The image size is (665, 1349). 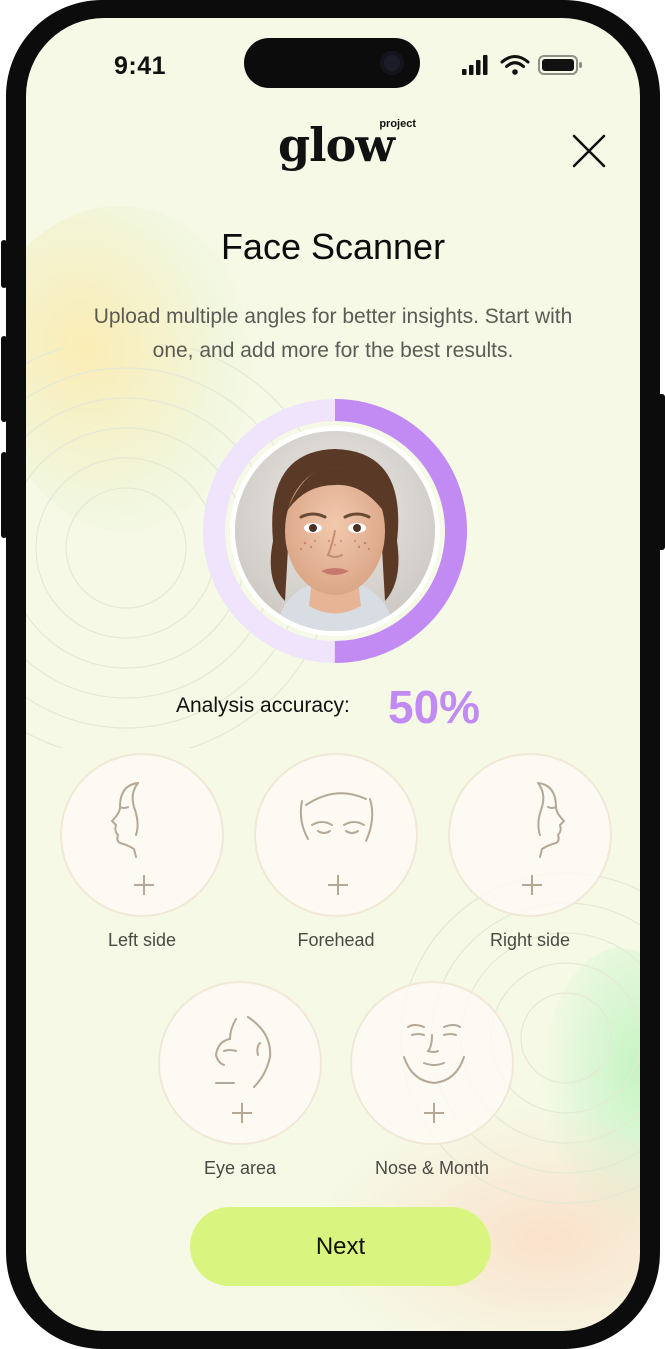 I want to click on angle-left-side, so click(x=142, y=835).